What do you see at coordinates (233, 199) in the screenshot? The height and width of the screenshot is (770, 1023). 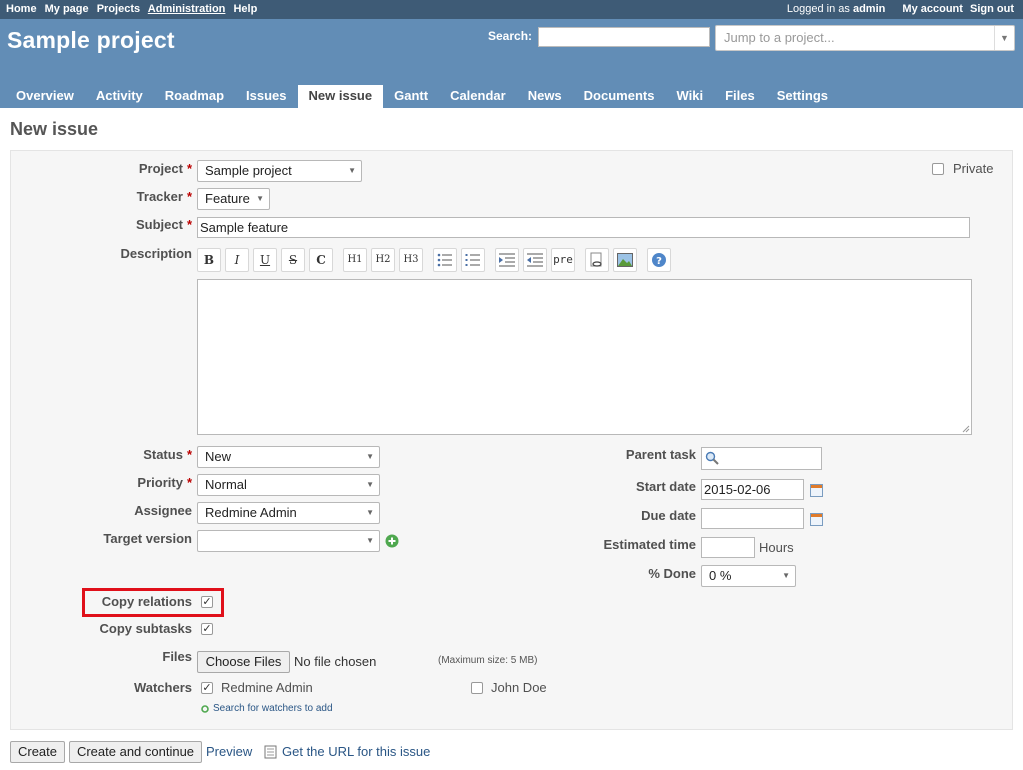 I see `tracker-select: Feature ▼` at bounding box center [233, 199].